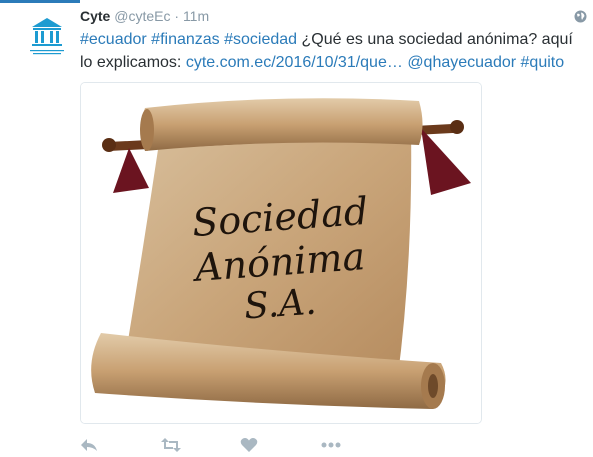  I want to click on globe-icon, so click(580, 16).